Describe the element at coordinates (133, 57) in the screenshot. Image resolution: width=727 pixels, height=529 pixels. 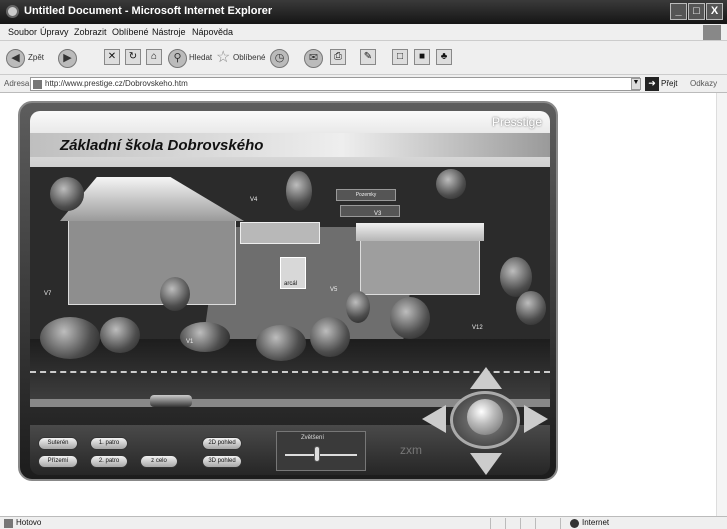
I see `refresh-icon: ↻` at that location.